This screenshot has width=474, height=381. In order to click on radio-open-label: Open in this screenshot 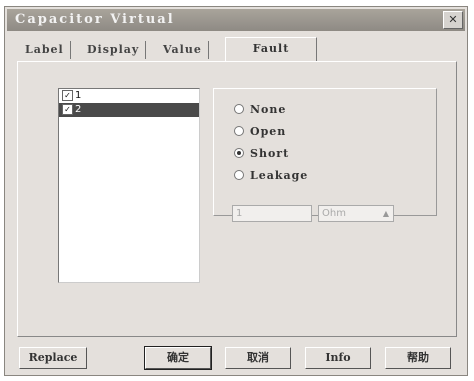, I will do `click(268, 131)`.